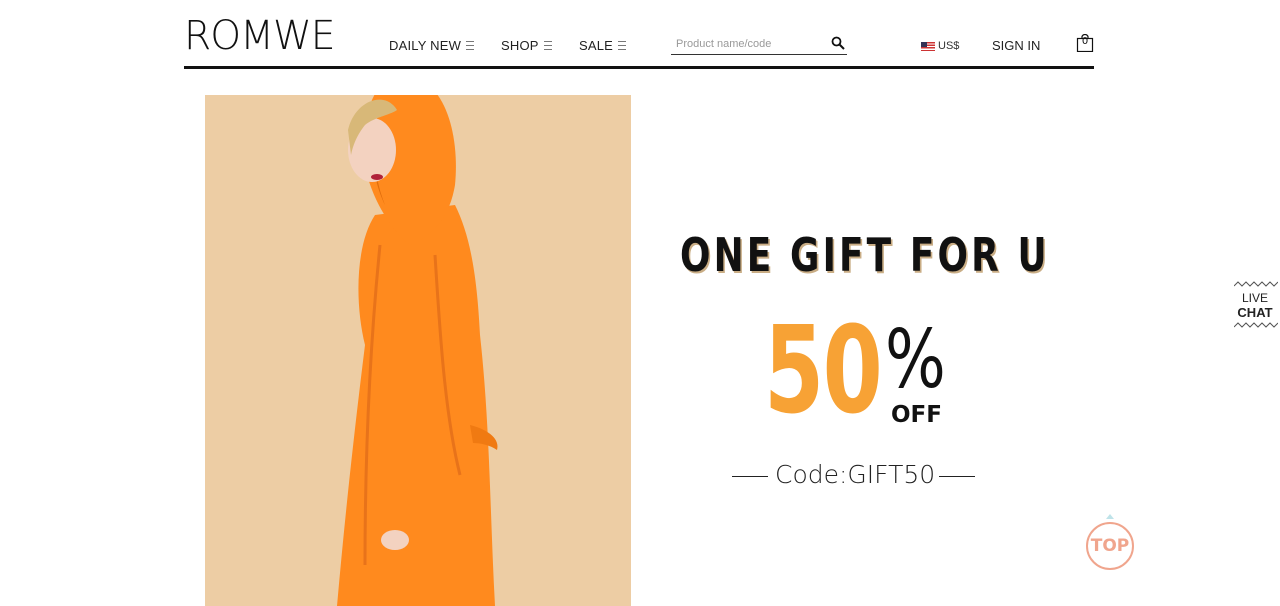 Image resolution: width=1280 pixels, height=606 pixels. Describe the element at coordinates (928, 46) in the screenshot. I see `us-flag-icon` at that location.